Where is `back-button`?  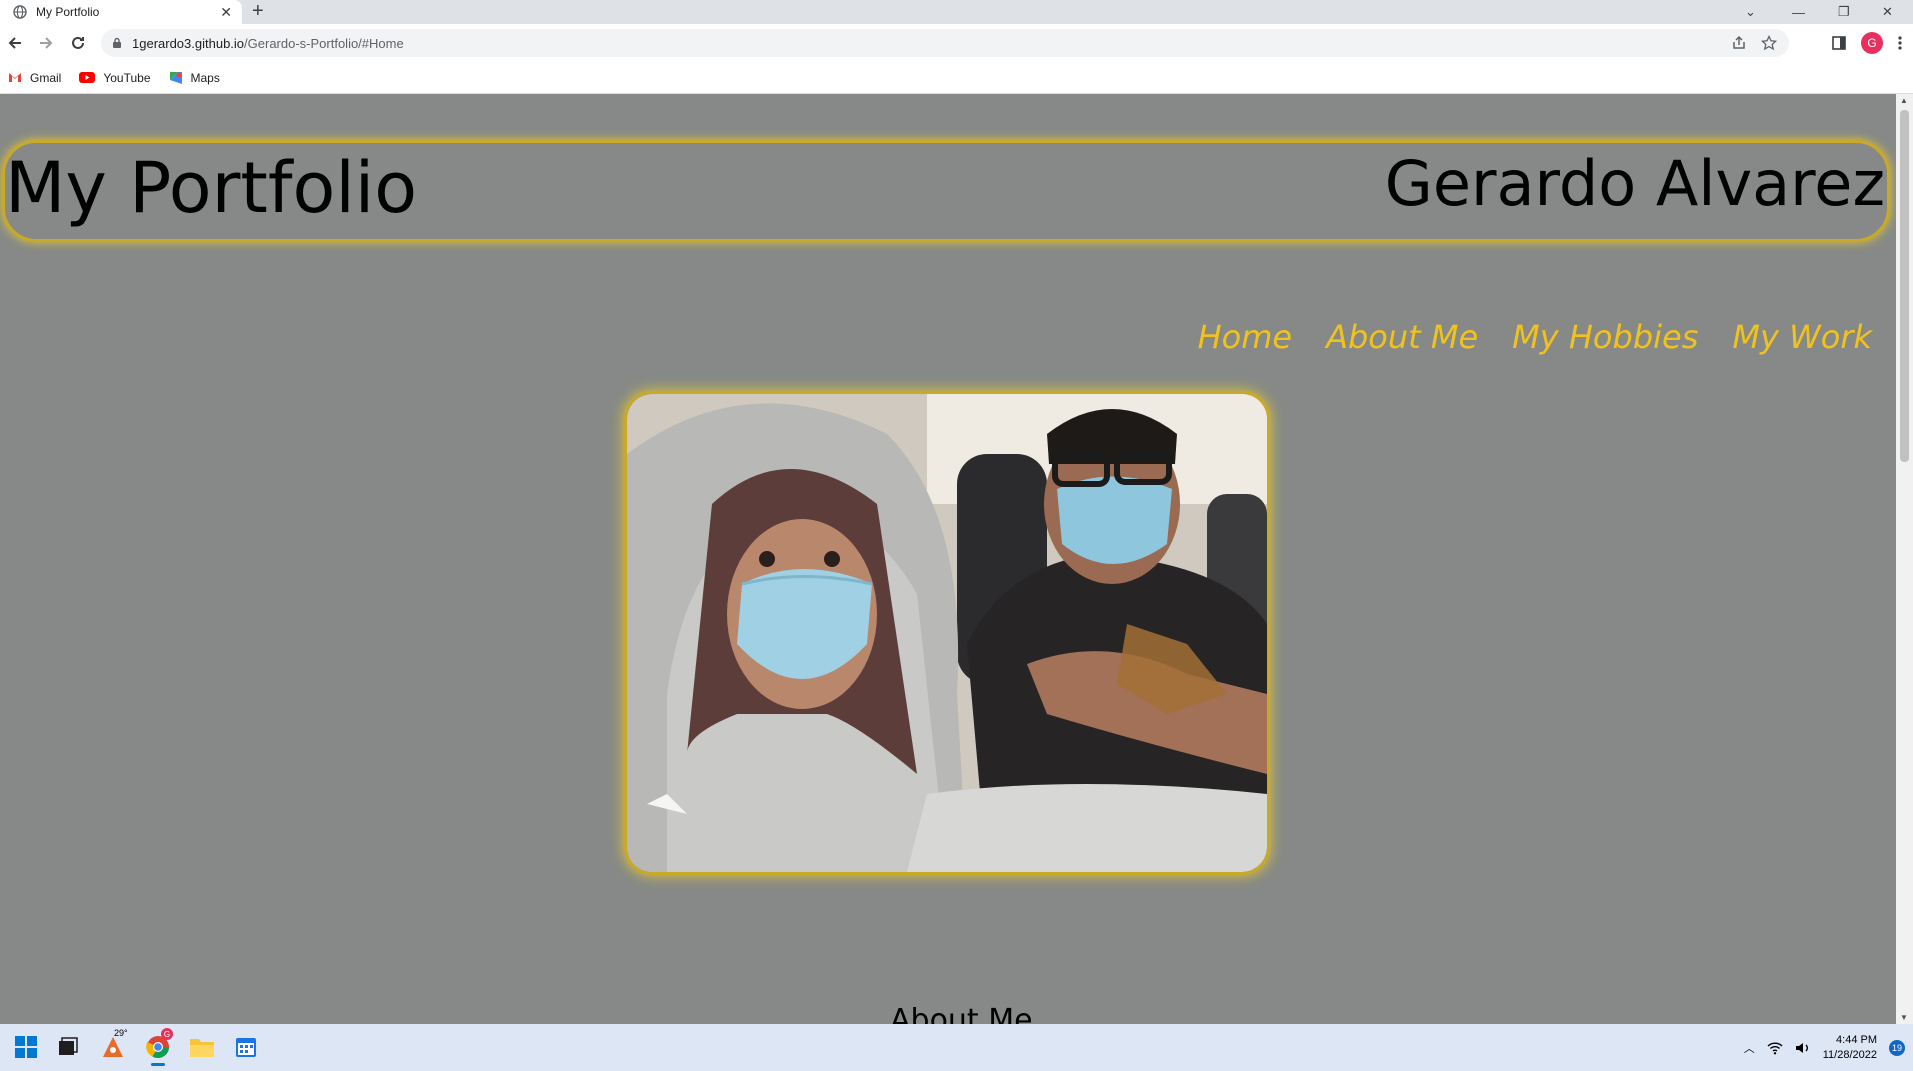 back-button is located at coordinates (15, 43).